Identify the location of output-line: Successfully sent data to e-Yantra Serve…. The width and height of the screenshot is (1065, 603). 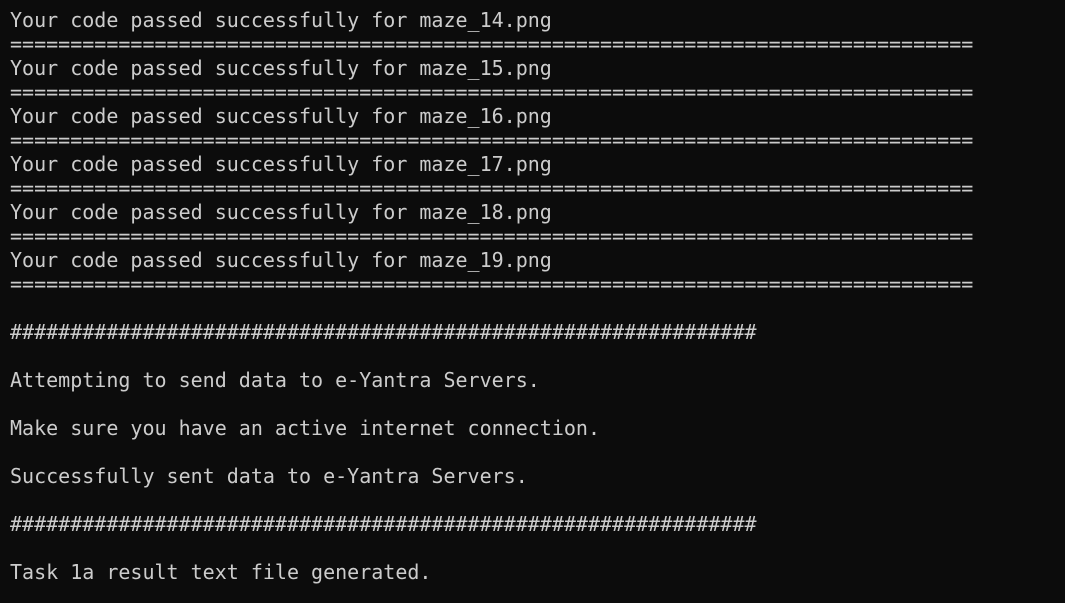
(269, 476).